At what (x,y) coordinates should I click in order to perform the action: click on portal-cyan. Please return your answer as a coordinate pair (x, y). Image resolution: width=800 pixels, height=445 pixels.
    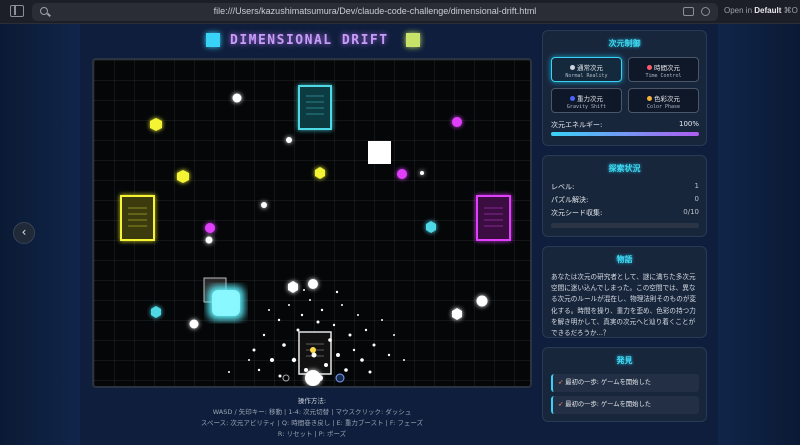
    Looking at the image, I should click on (315, 107).